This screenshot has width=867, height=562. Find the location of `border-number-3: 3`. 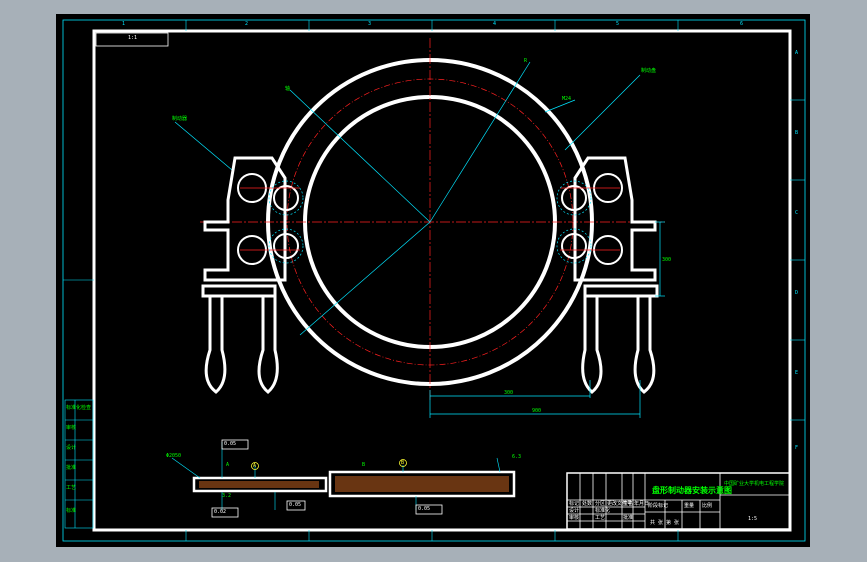

border-number-3: 3 is located at coordinates (370, 24).